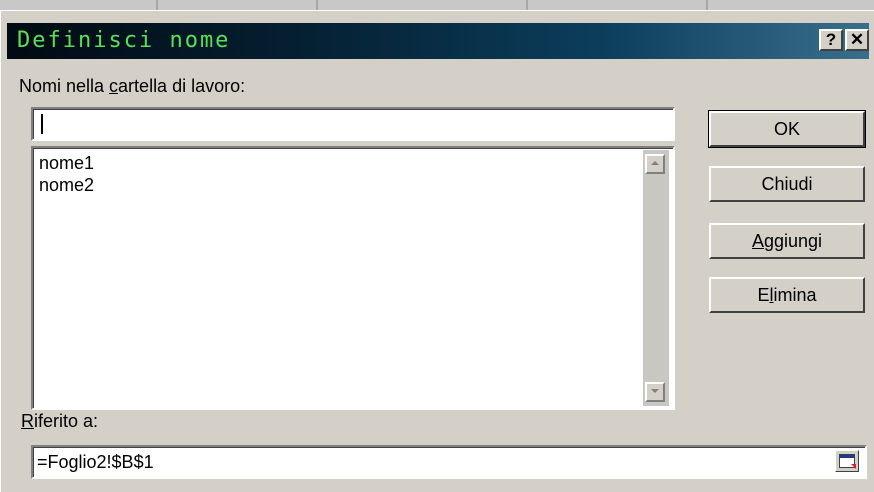  What do you see at coordinates (64, 163) in the screenshot?
I see `list-item: nome1` at bounding box center [64, 163].